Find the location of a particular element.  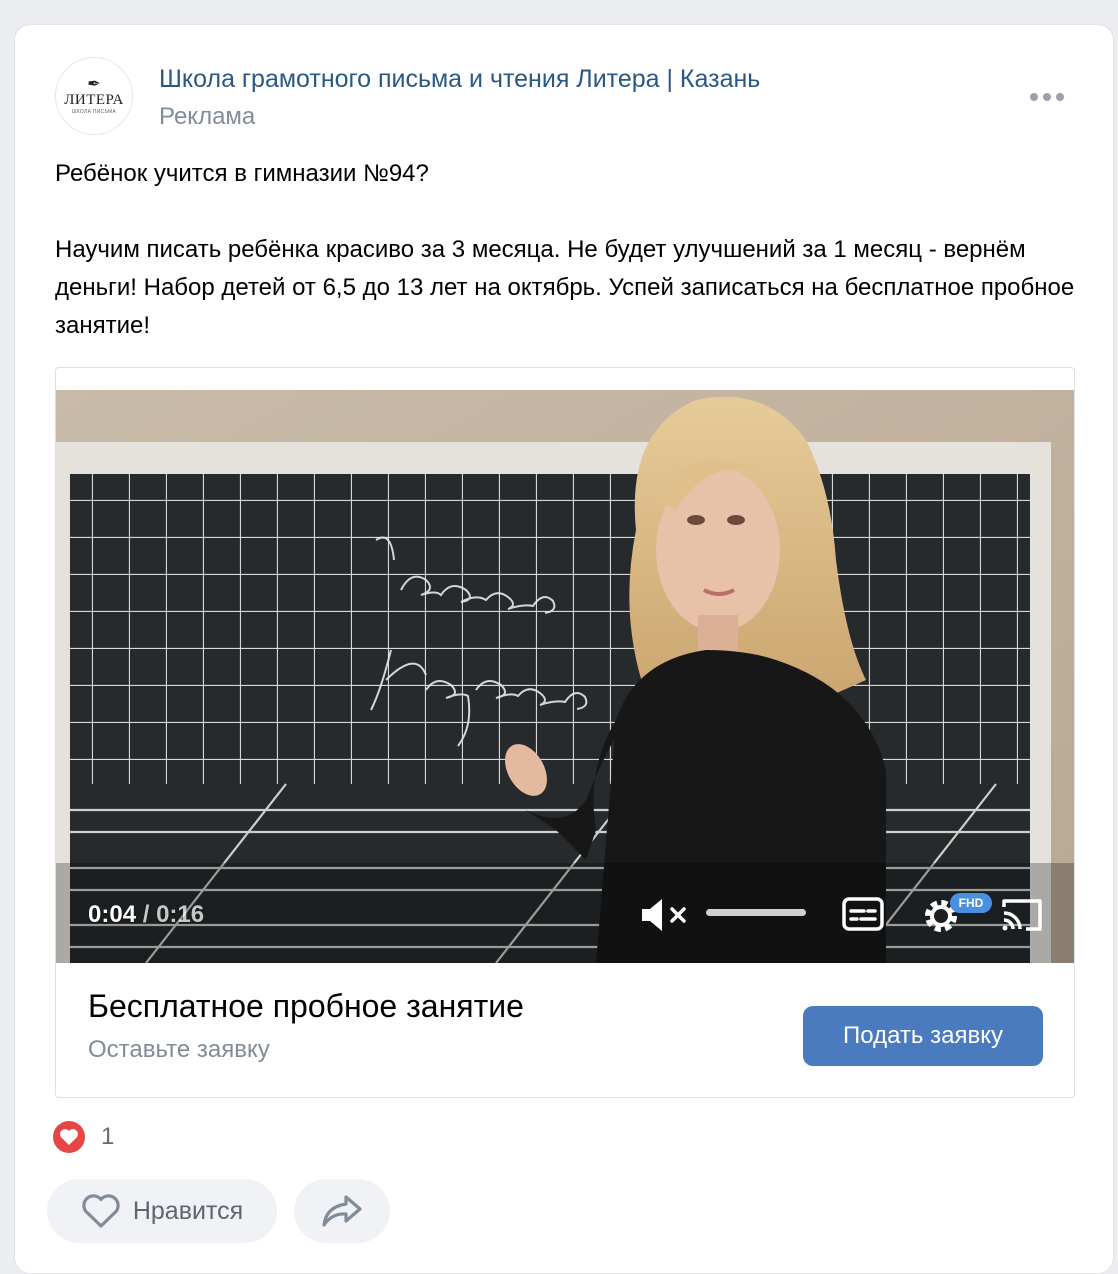

mute-icon is located at coordinates (665, 915).